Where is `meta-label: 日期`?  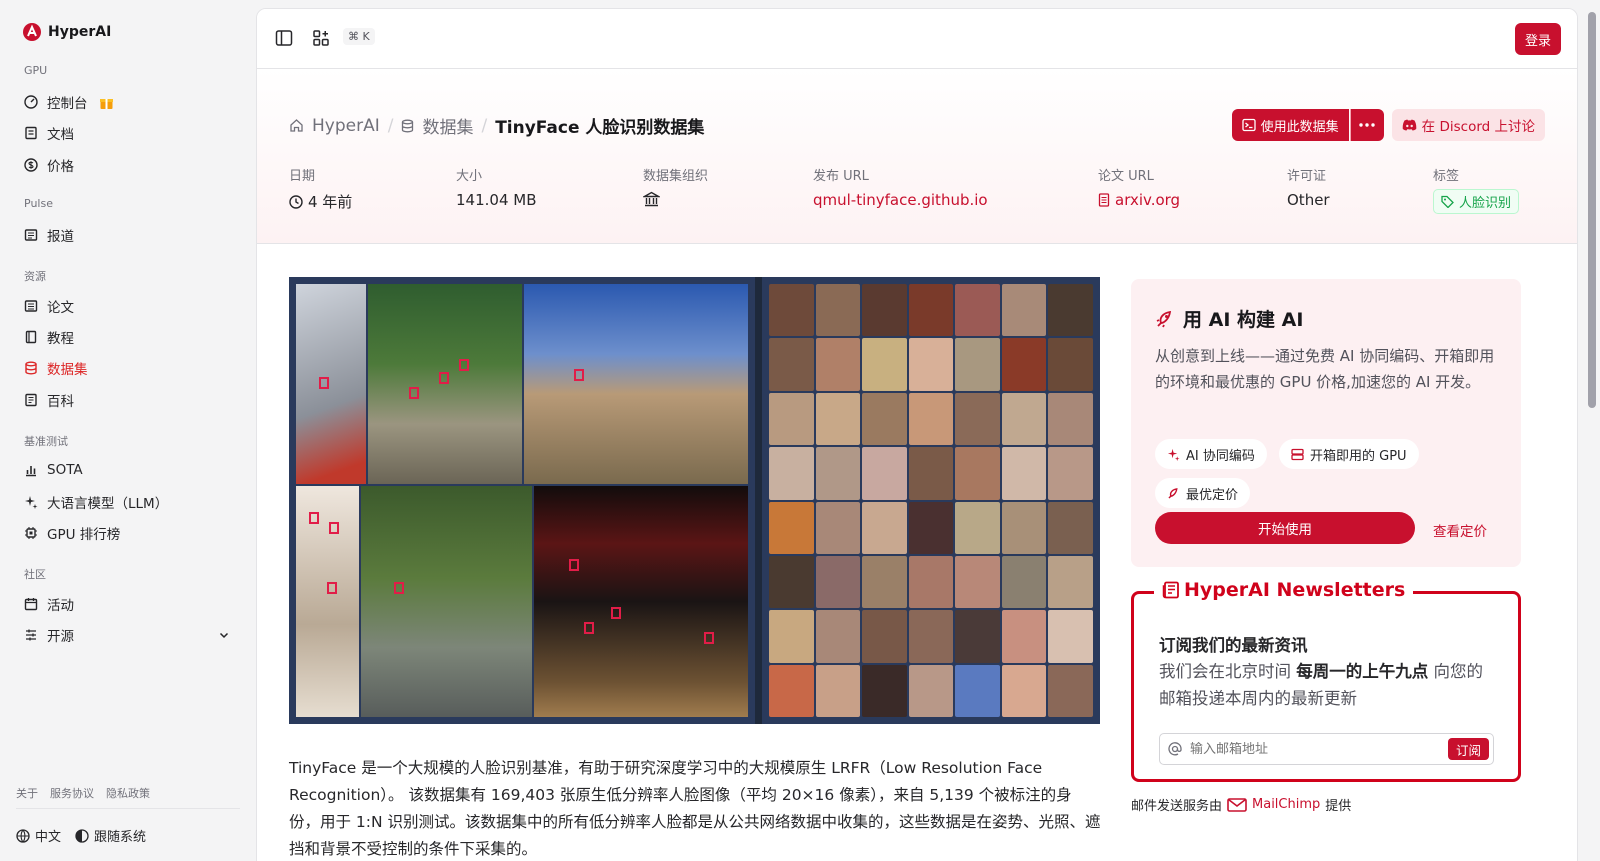 meta-label: 日期 is located at coordinates (302, 176).